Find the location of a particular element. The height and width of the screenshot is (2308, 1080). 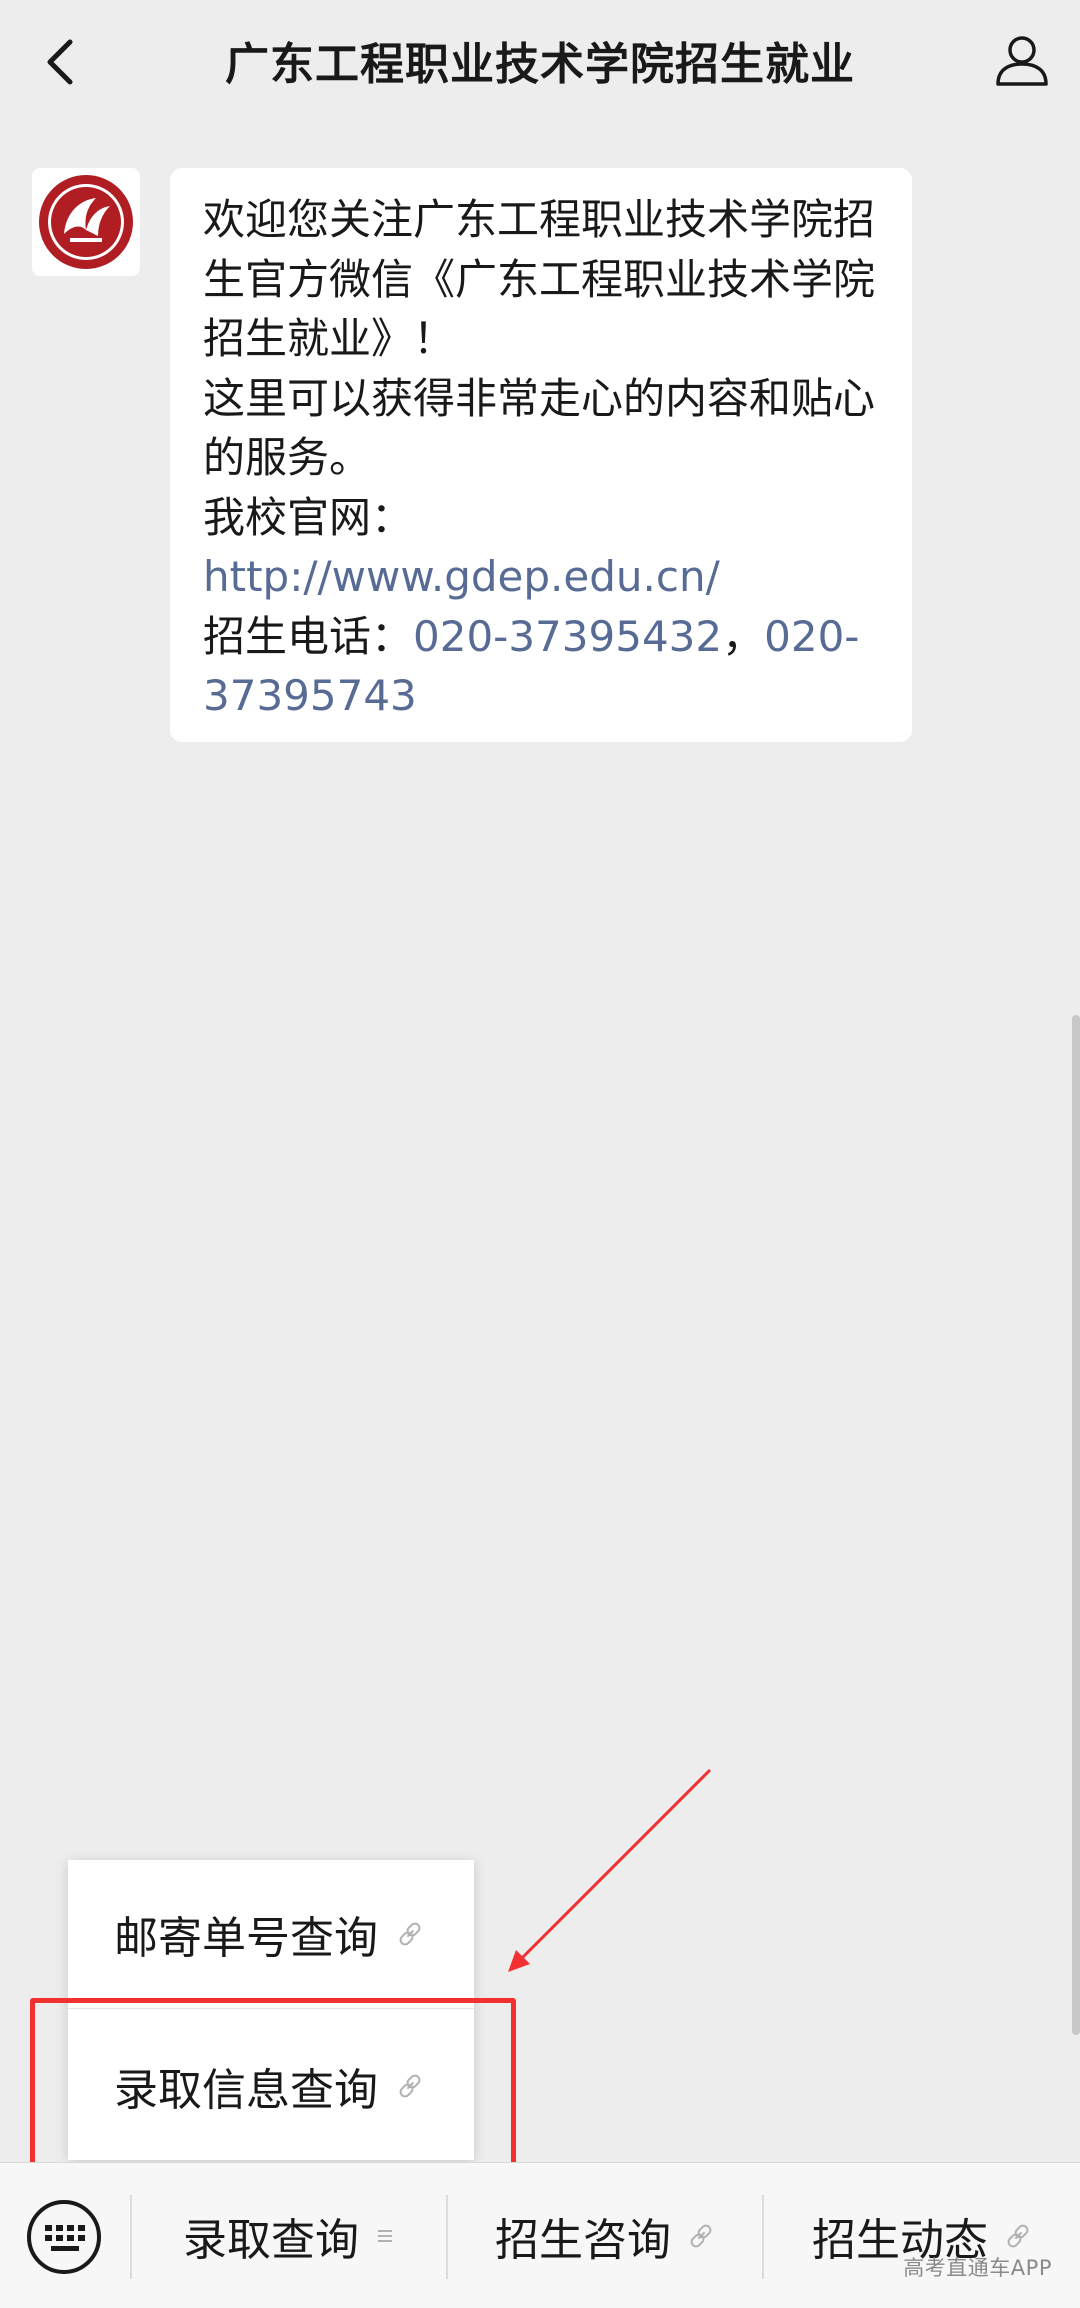

website-line: 我校官网： http://www.gdep.edu.cn/ is located at coordinates (542, 547).